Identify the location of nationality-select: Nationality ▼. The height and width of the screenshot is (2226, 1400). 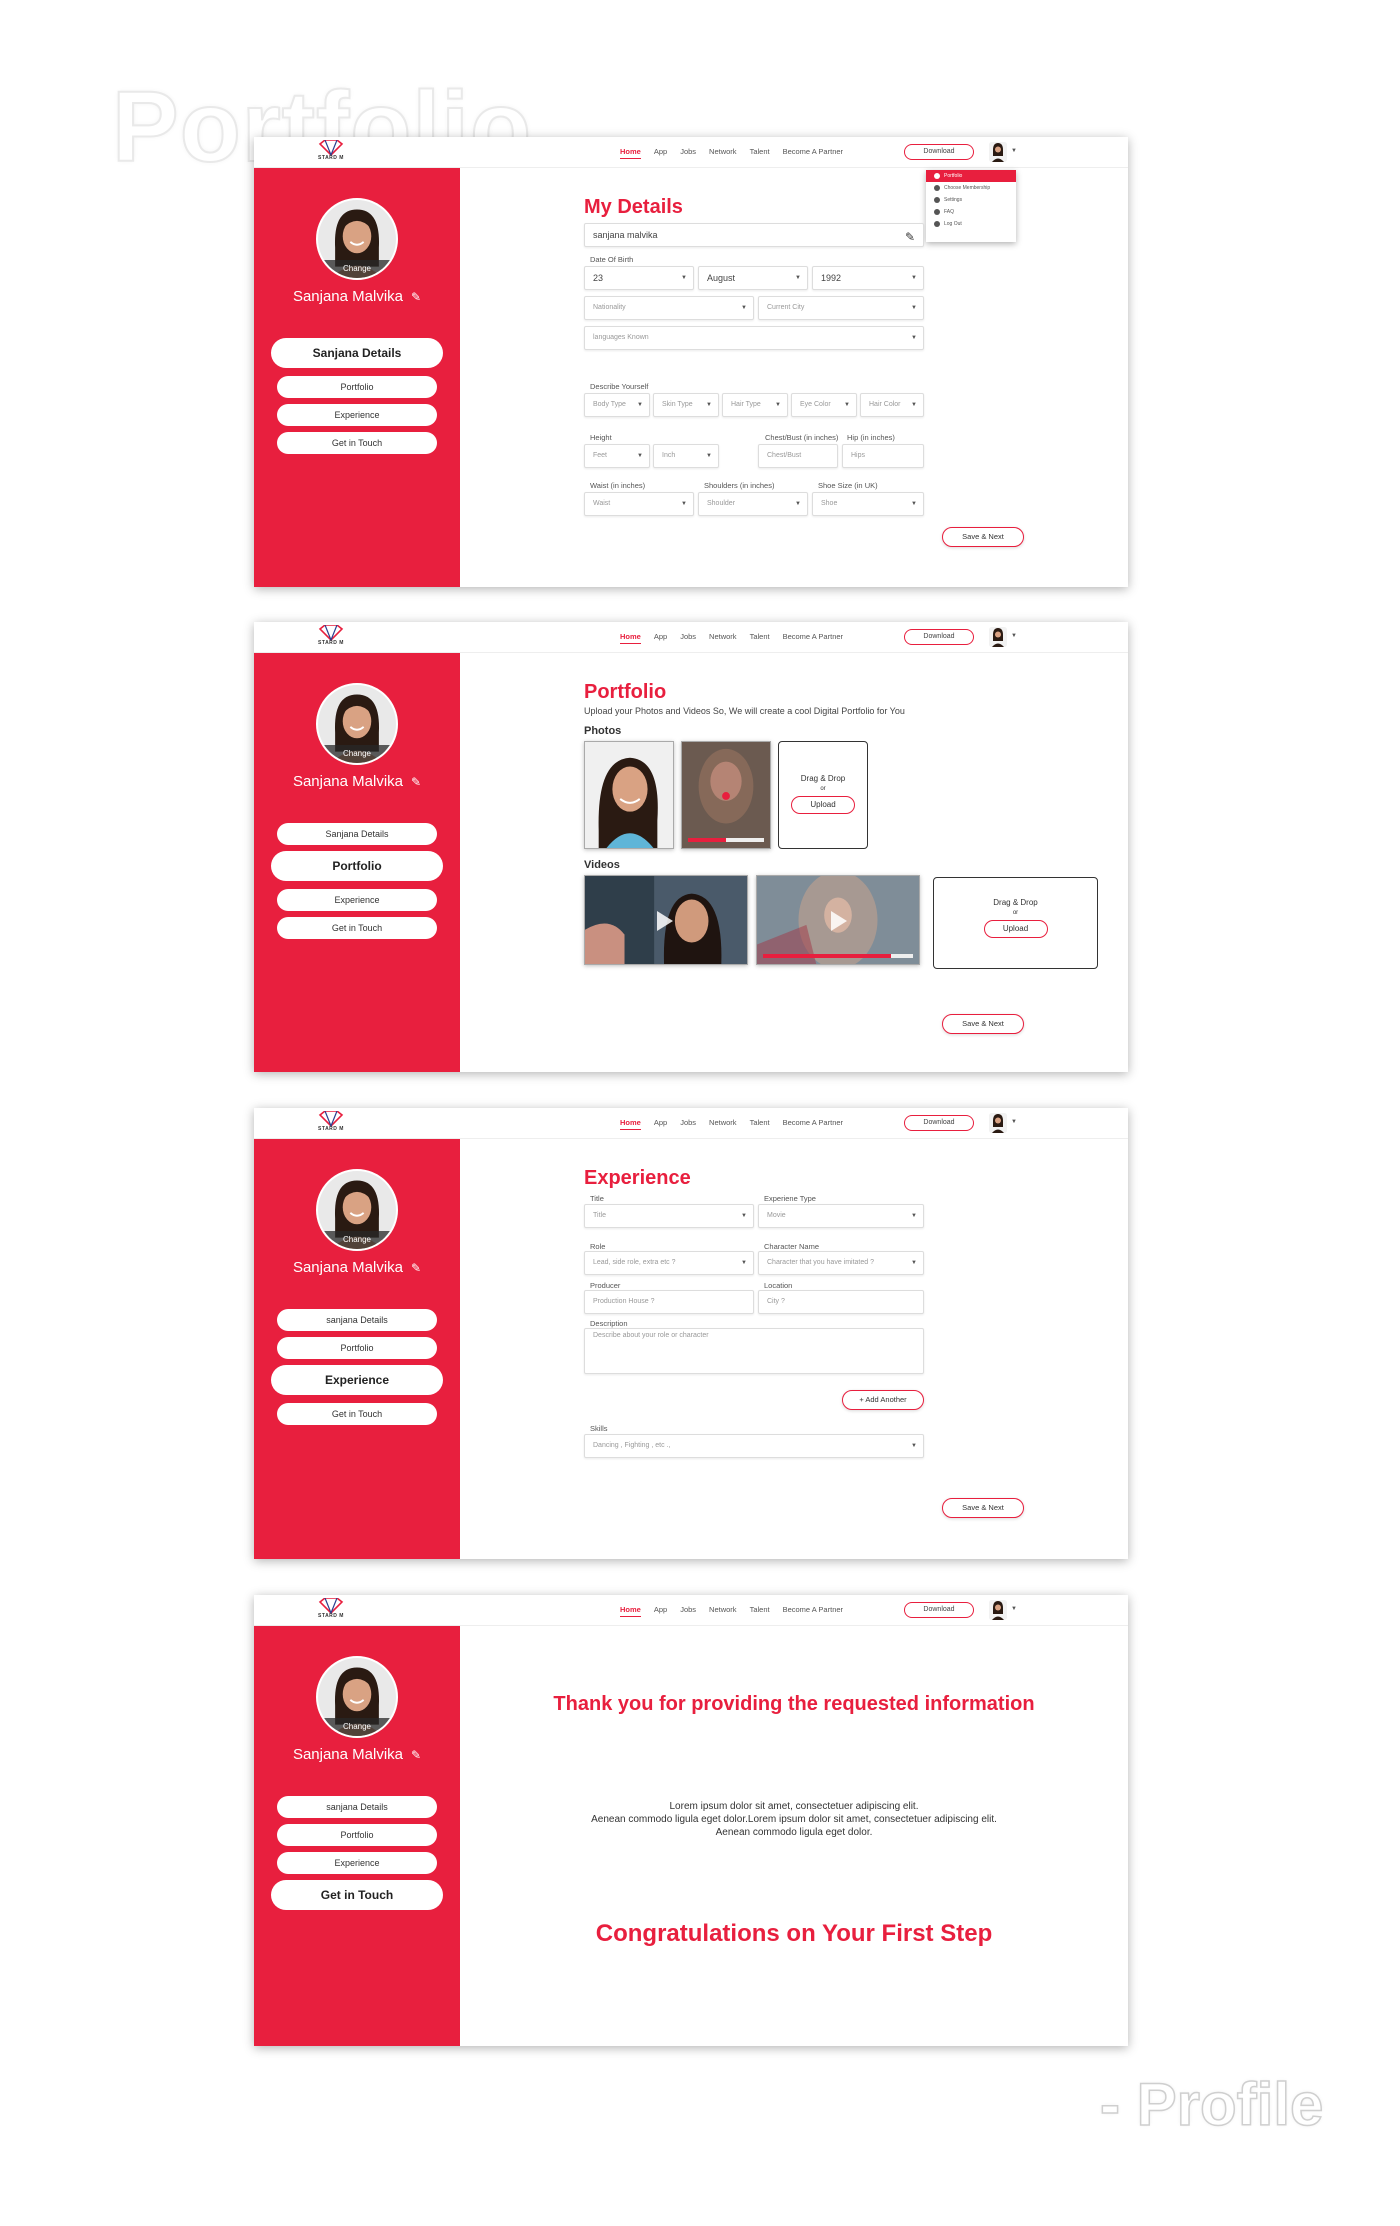
(669, 308).